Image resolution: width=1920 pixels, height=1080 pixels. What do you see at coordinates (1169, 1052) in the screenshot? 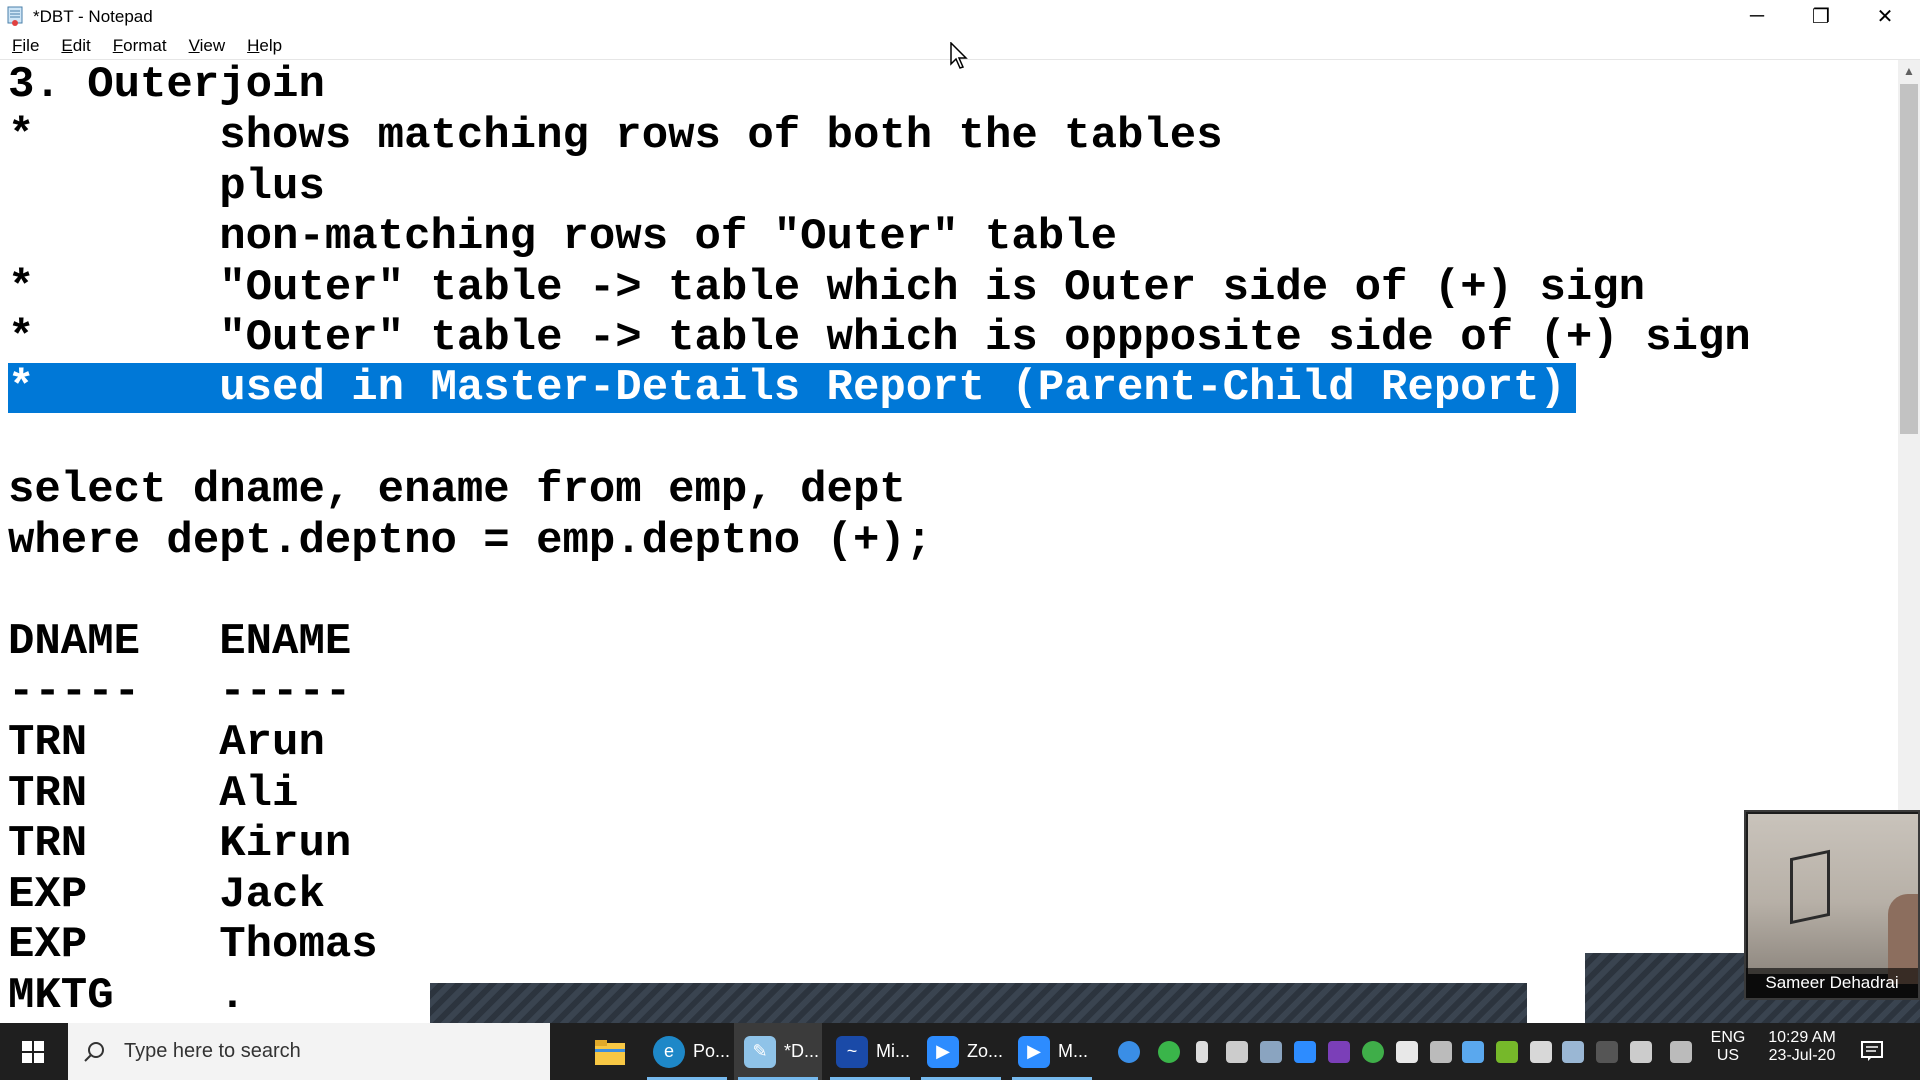
I see `security-check-icon` at bounding box center [1169, 1052].